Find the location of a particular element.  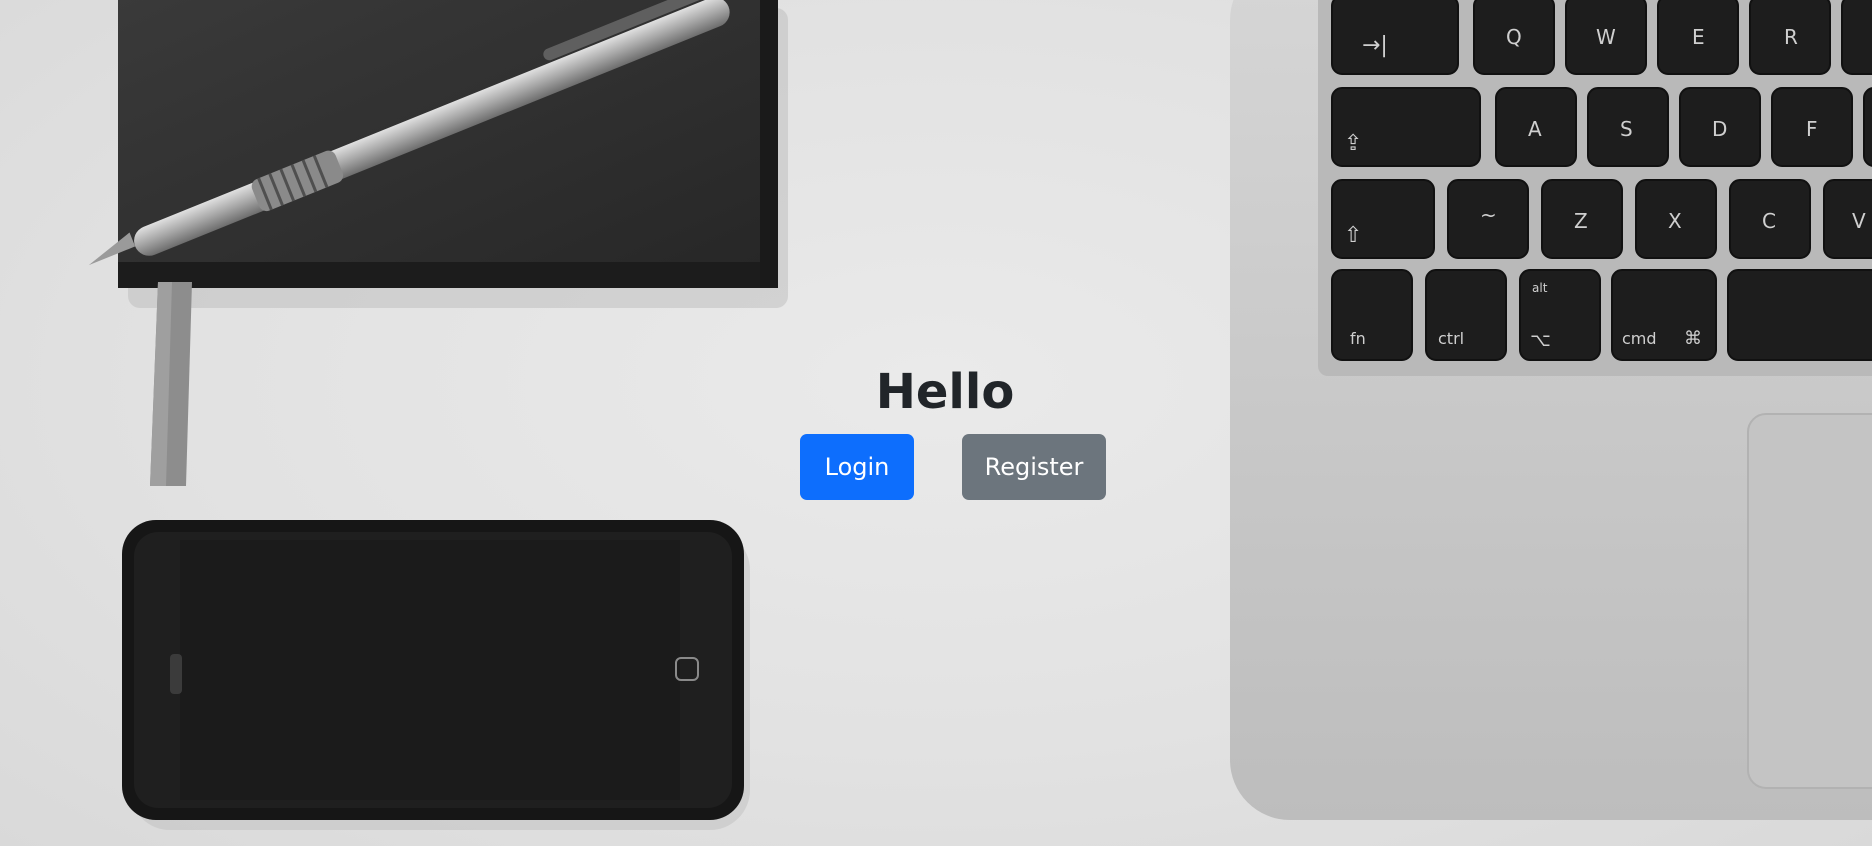

register-button: Register is located at coordinates (1034, 467).